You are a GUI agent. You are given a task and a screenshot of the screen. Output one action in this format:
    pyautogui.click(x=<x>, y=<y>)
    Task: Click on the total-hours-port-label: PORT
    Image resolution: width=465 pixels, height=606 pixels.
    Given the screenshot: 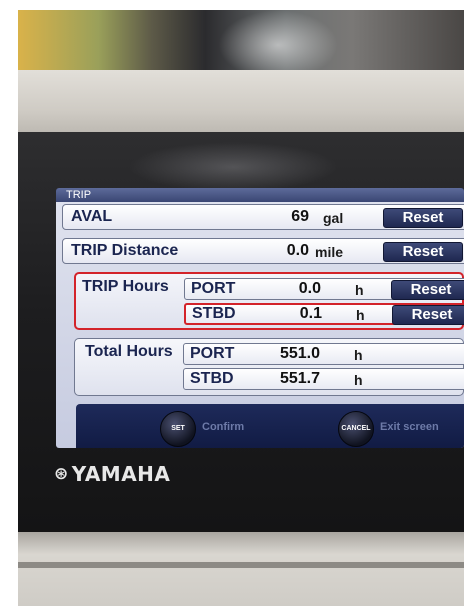 What is the action you would take?
    pyautogui.click(x=212, y=353)
    